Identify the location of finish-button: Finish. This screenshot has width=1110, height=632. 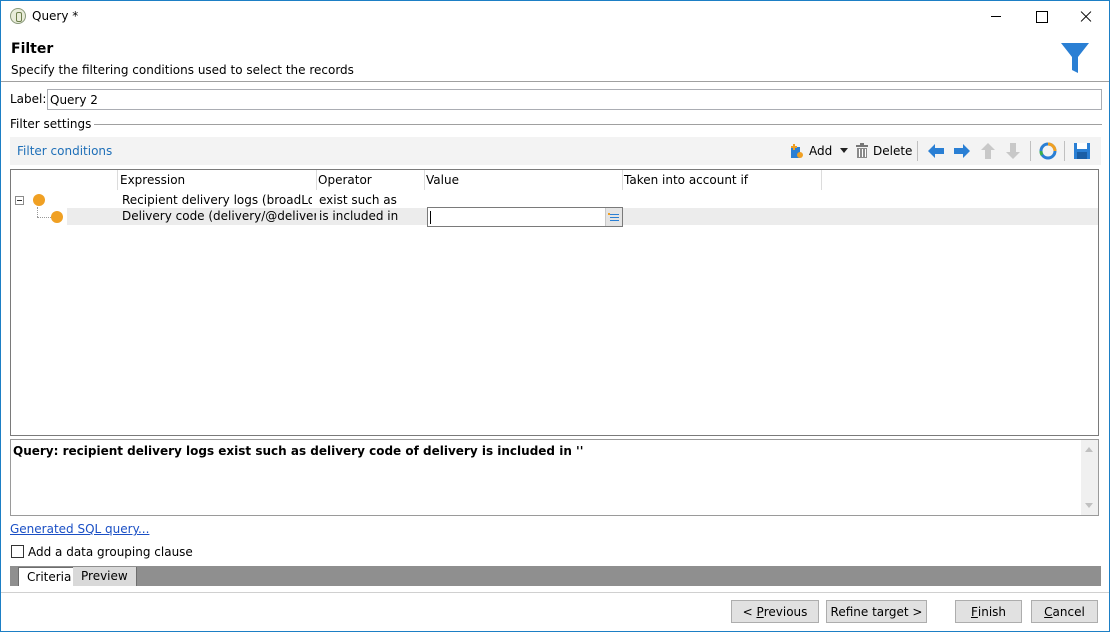
(988, 611).